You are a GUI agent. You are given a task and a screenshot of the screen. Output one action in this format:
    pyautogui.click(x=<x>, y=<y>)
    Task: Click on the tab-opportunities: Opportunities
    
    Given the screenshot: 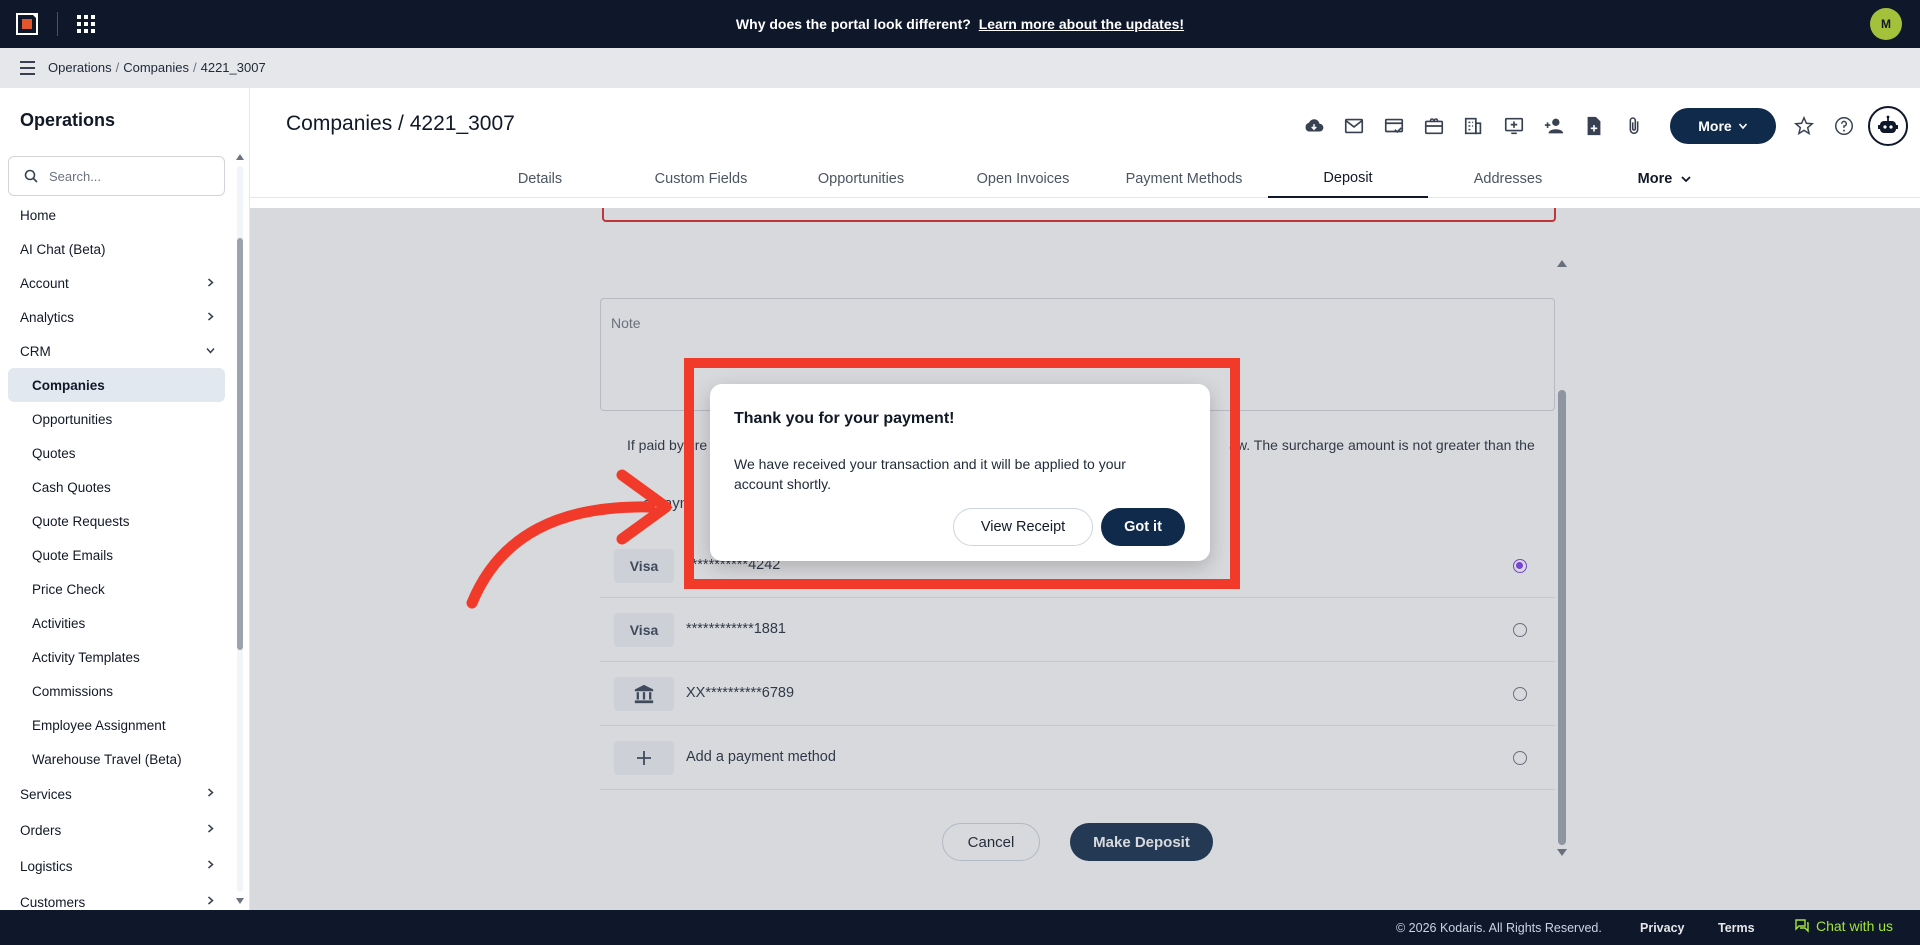 What is the action you would take?
    pyautogui.click(x=861, y=179)
    